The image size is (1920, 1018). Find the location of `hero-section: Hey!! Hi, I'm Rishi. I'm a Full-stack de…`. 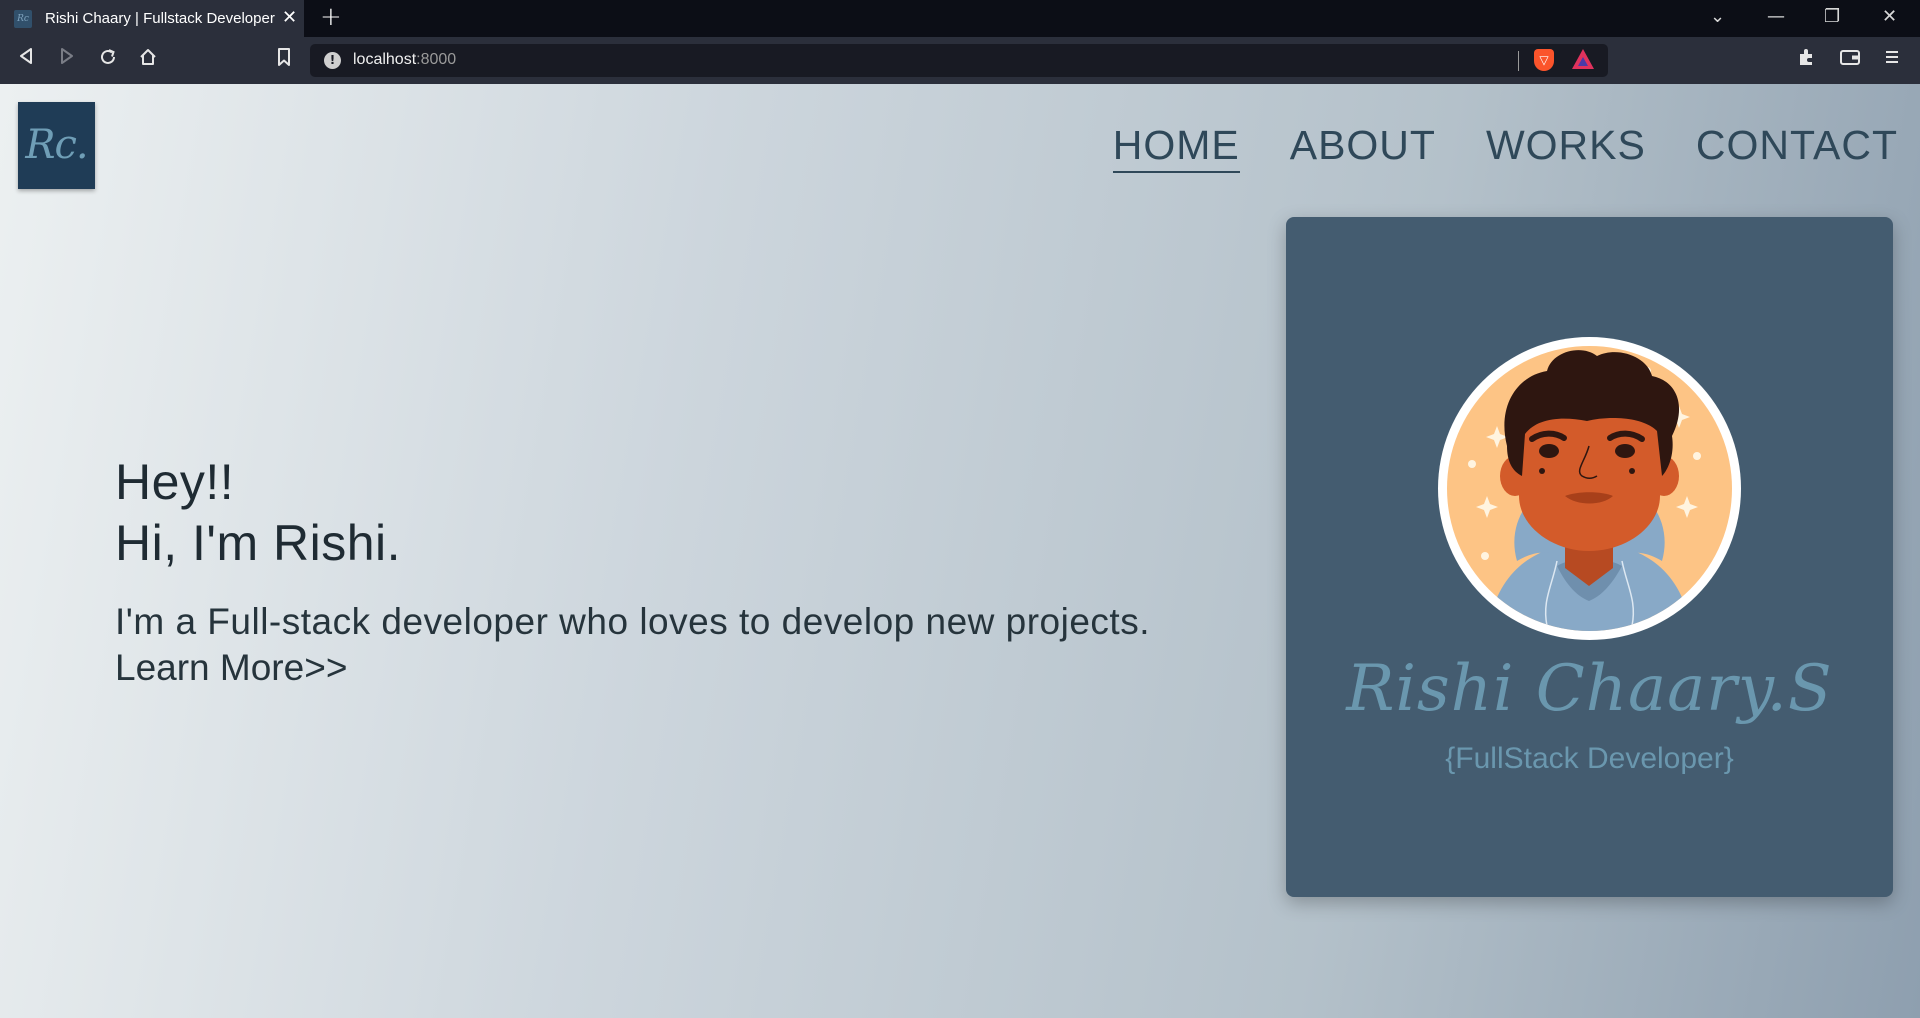

hero-section: Hey!! Hi, I'm Rishi. I'm a Full-stack de… is located at coordinates (632, 571).